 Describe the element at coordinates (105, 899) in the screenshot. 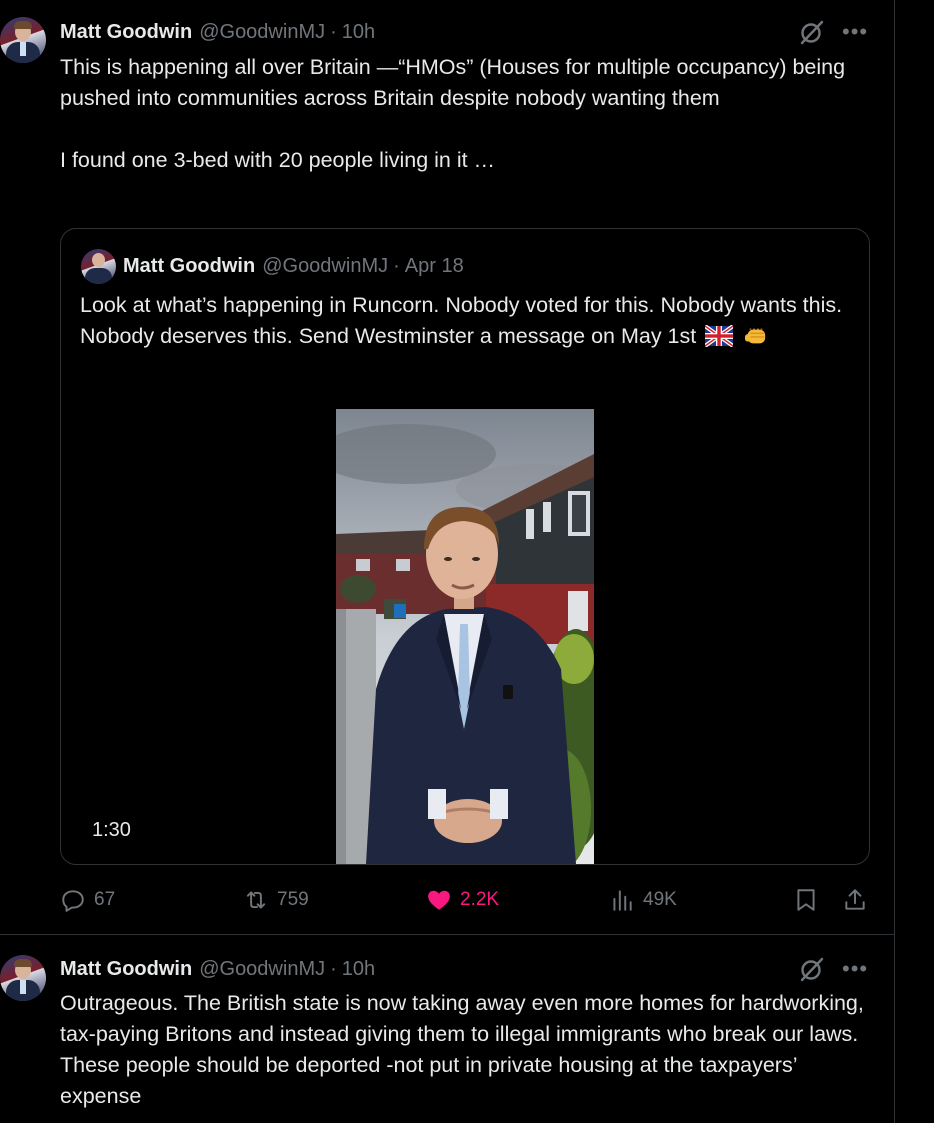

I see `reply-count: 67` at that location.